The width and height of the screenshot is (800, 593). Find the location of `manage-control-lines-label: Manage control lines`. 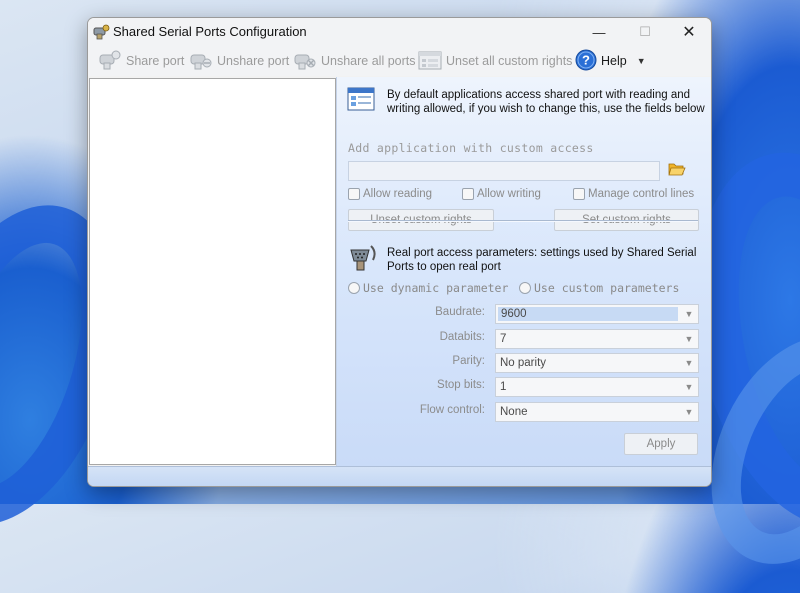

manage-control-lines-label: Manage control lines is located at coordinates (641, 194).